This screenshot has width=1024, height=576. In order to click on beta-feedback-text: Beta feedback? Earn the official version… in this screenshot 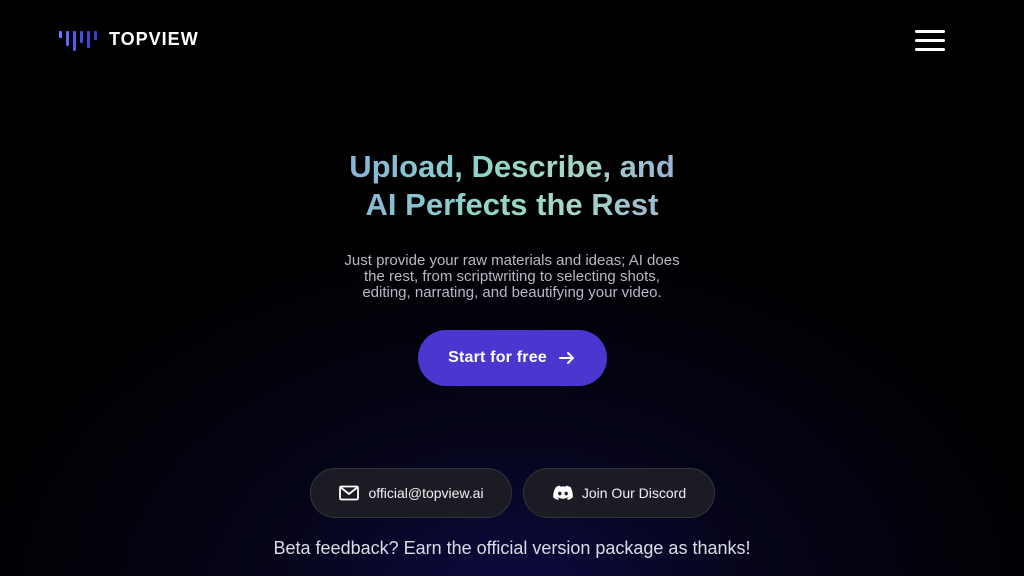, I will do `click(512, 548)`.